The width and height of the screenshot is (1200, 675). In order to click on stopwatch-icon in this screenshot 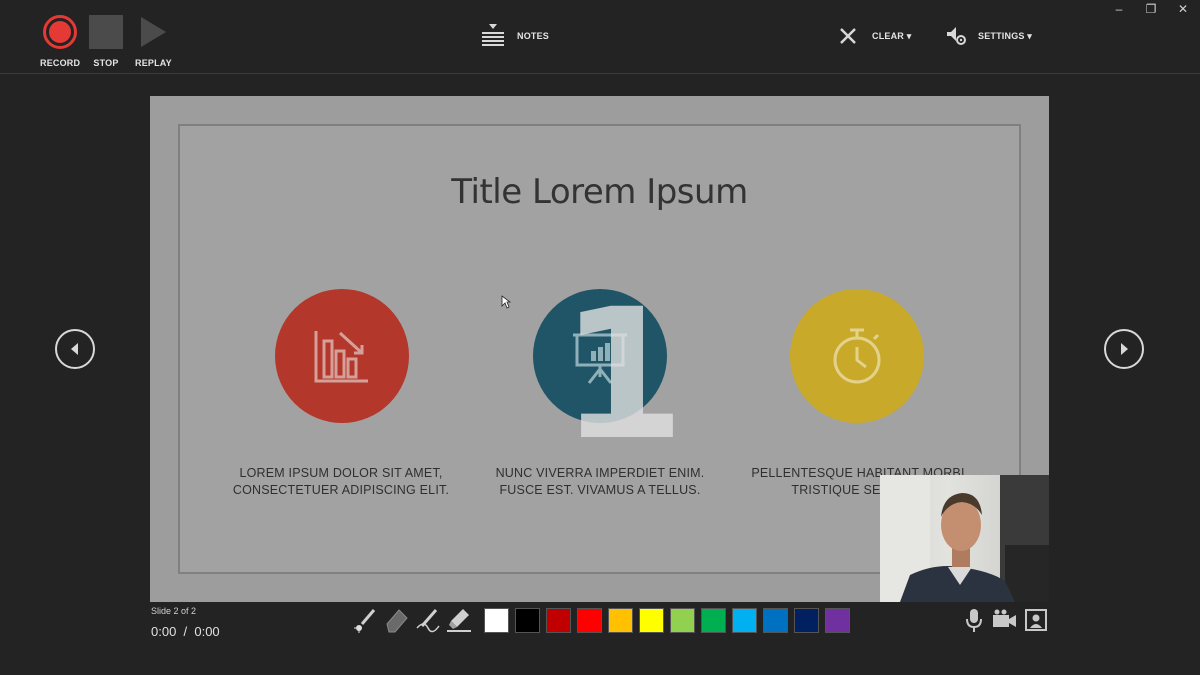, I will do `click(857, 356)`.